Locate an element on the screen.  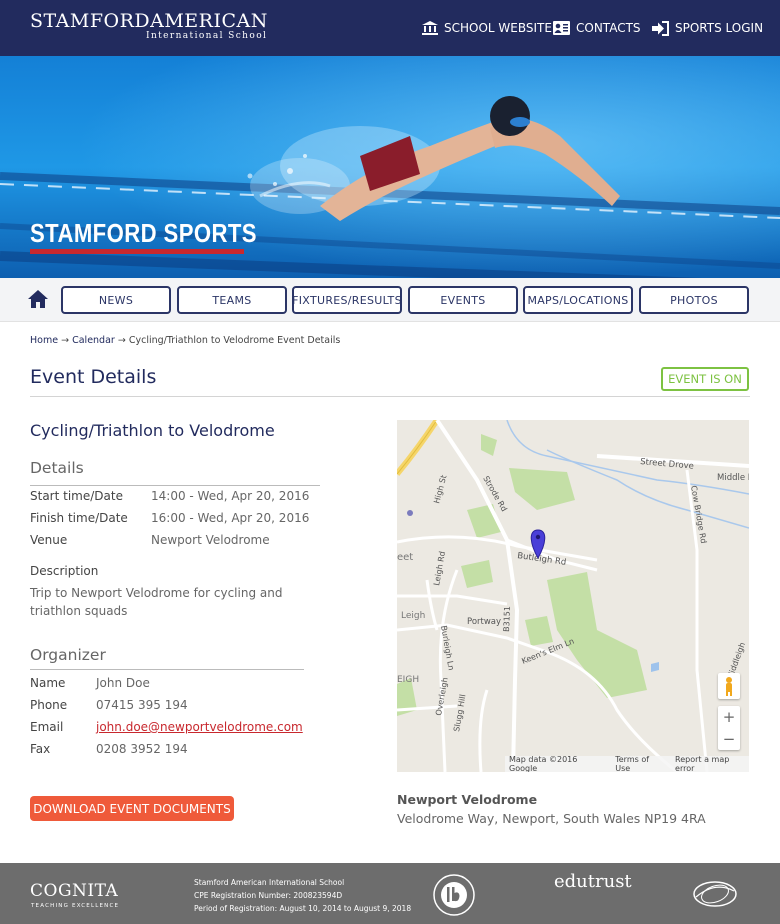
login-icon is located at coordinates (660, 28).